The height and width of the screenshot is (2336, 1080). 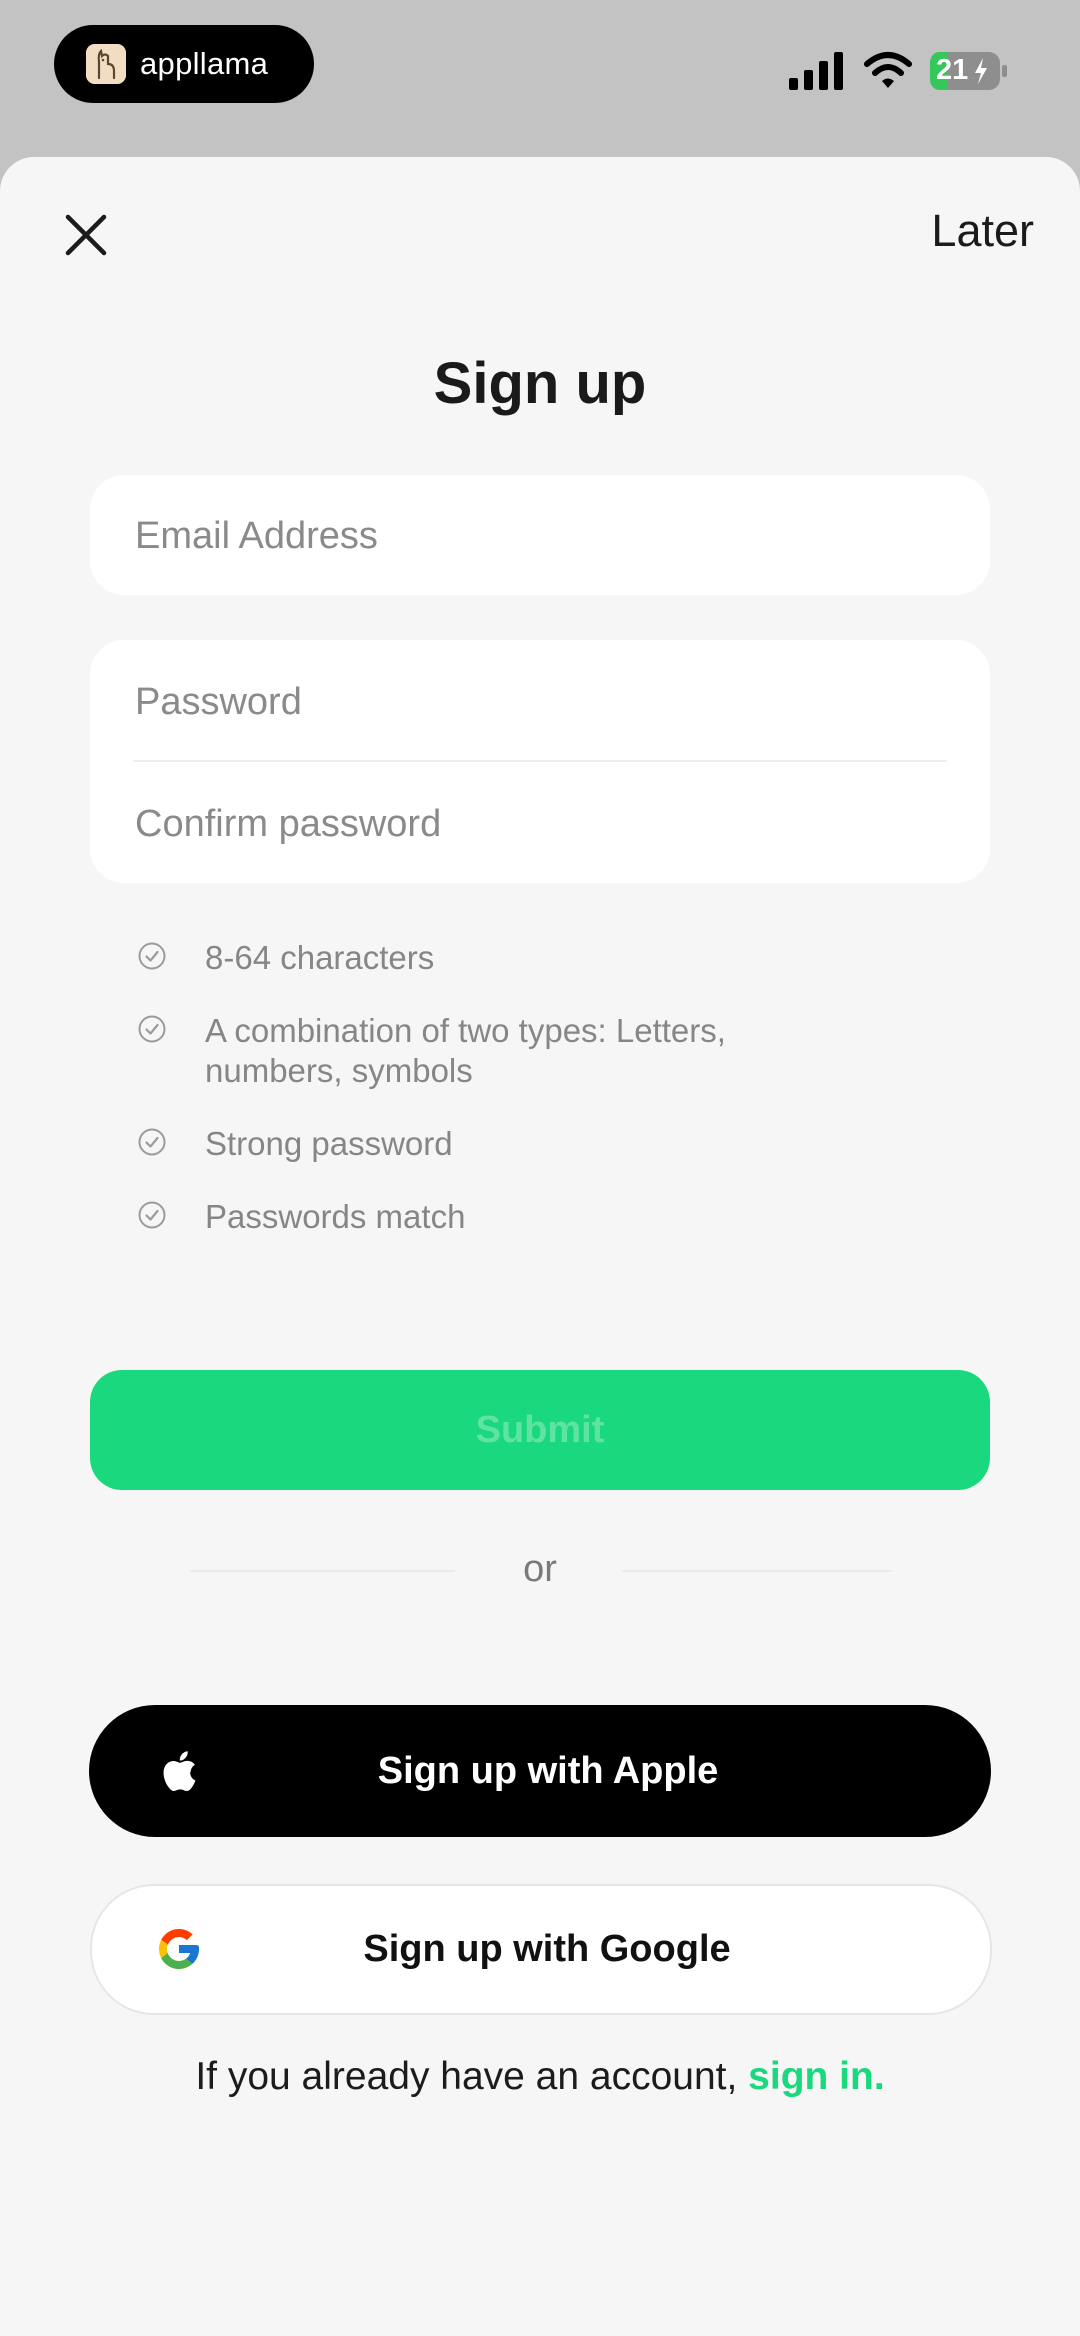 What do you see at coordinates (982, 231) in the screenshot?
I see `later-button: Later` at bounding box center [982, 231].